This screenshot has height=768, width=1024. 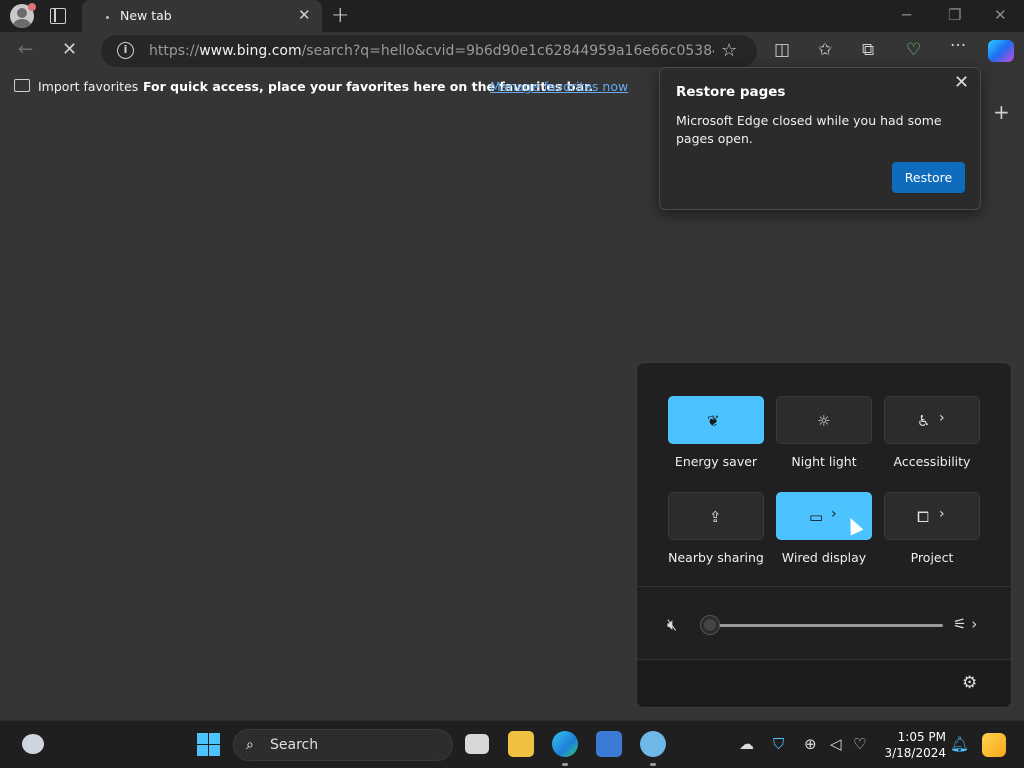 I want to click on minimize-icon: ─, so click(x=906, y=15).